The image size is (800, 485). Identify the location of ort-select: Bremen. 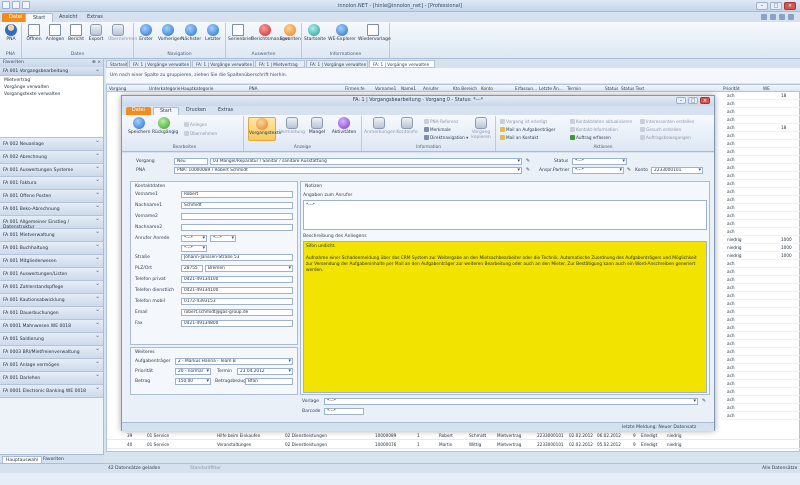
(249, 268).